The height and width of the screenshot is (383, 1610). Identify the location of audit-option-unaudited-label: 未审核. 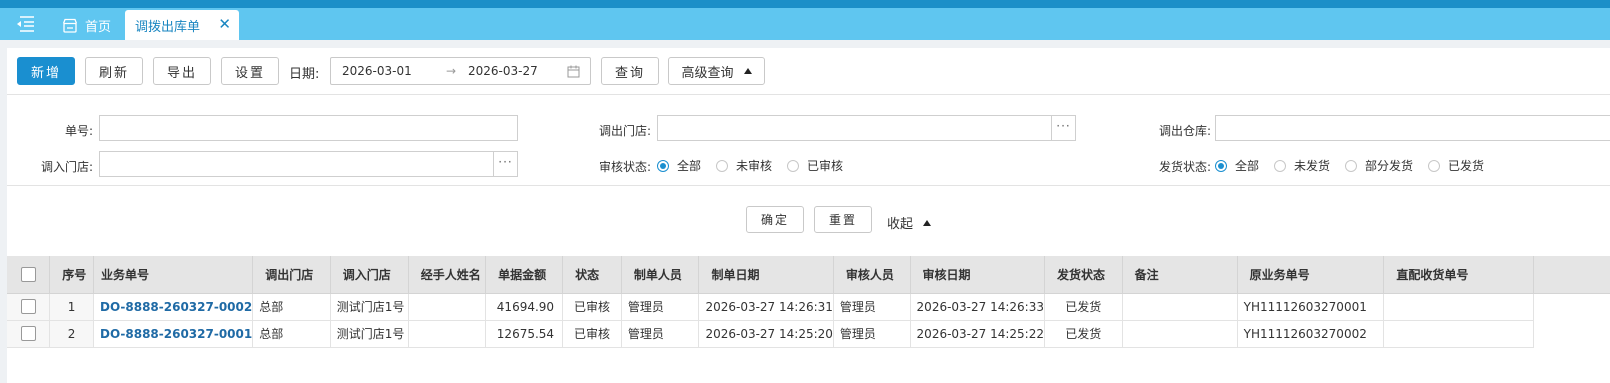
(754, 166).